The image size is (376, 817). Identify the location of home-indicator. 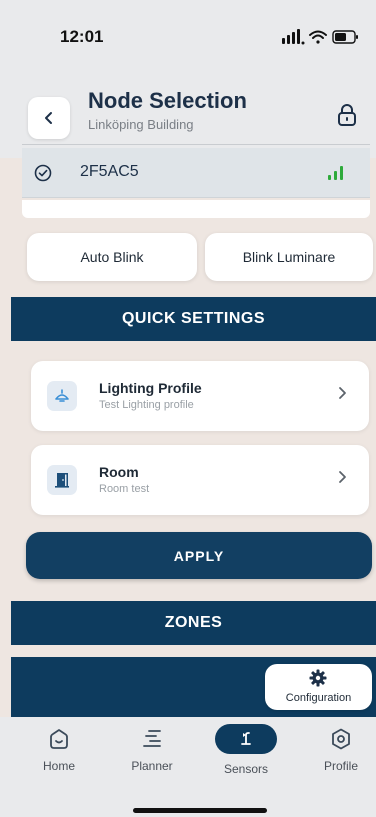
(200, 810).